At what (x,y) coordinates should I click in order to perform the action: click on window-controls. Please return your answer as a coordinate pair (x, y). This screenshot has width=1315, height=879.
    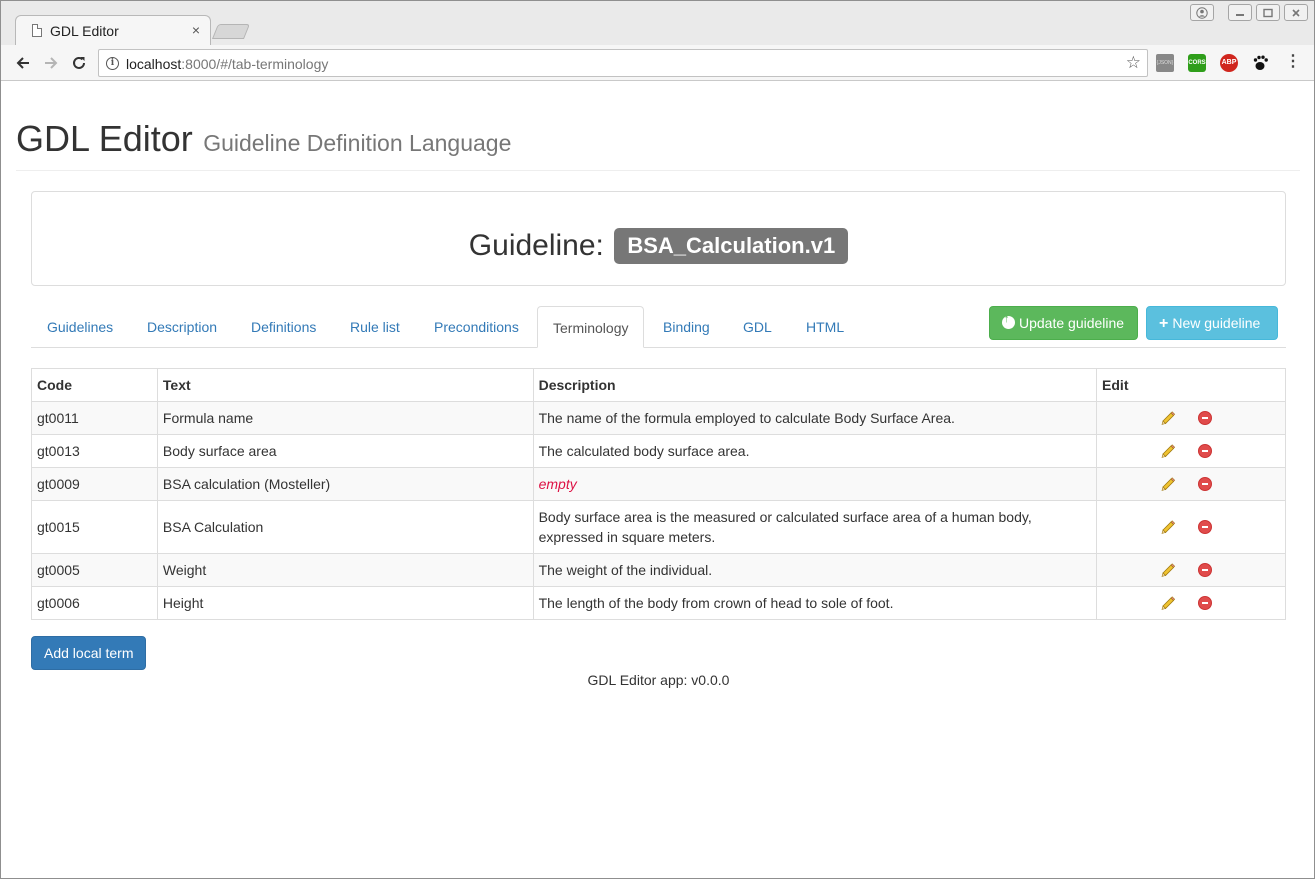
    Looking at the image, I should click on (1249, 12).